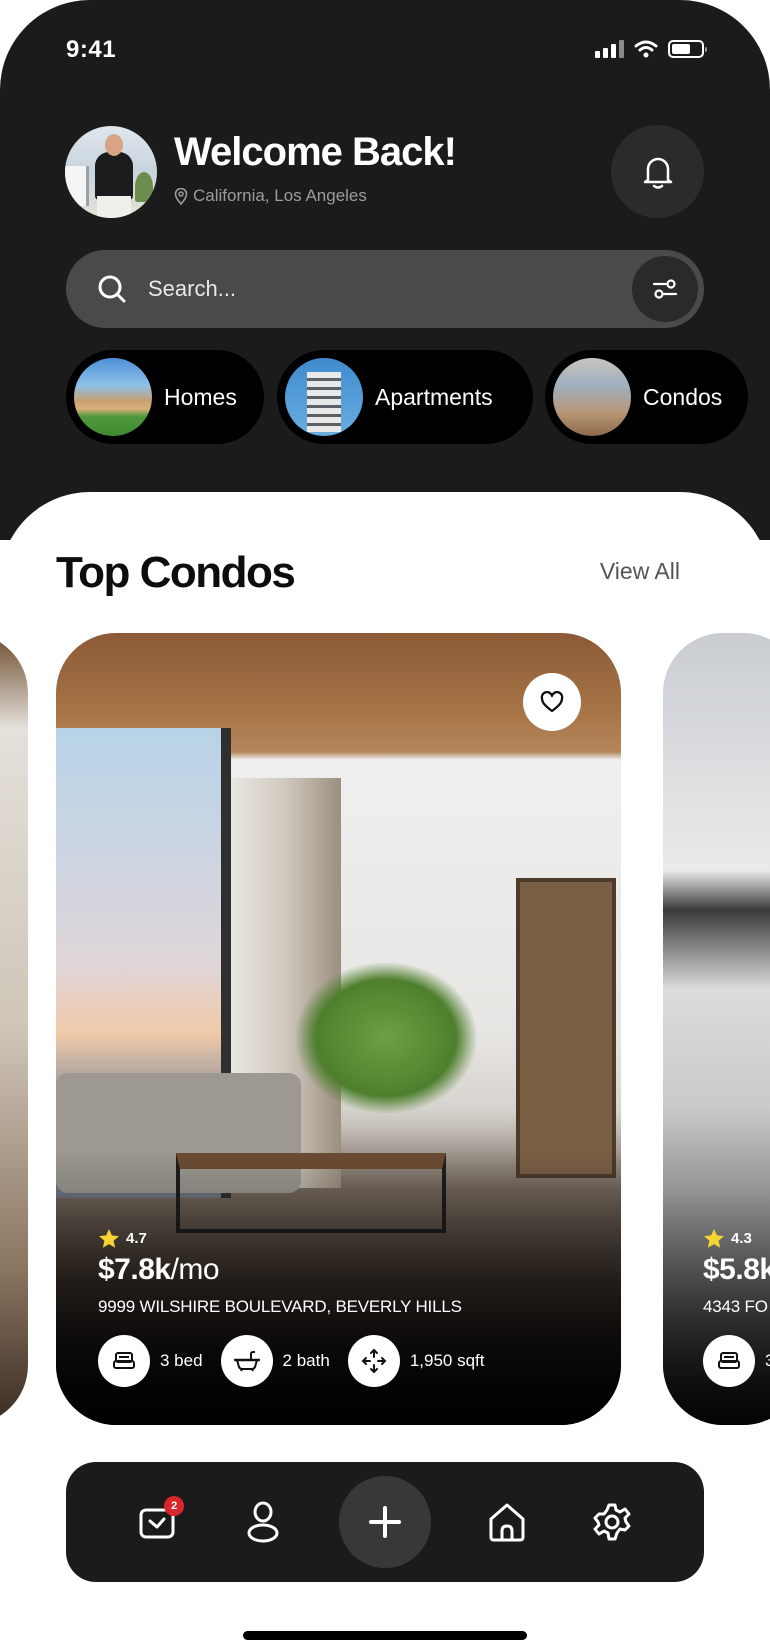 The height and width of the screenshot is (1652, 770). Describe the element at coordinates (767, 1360) in the screenshot. I see `beds-text: 3` at that location.